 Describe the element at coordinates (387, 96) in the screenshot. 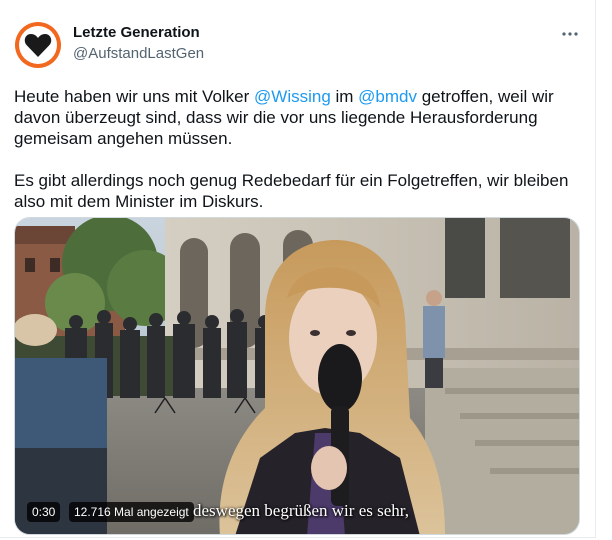

I see `mention-bmdv: @bmdv` at that location.